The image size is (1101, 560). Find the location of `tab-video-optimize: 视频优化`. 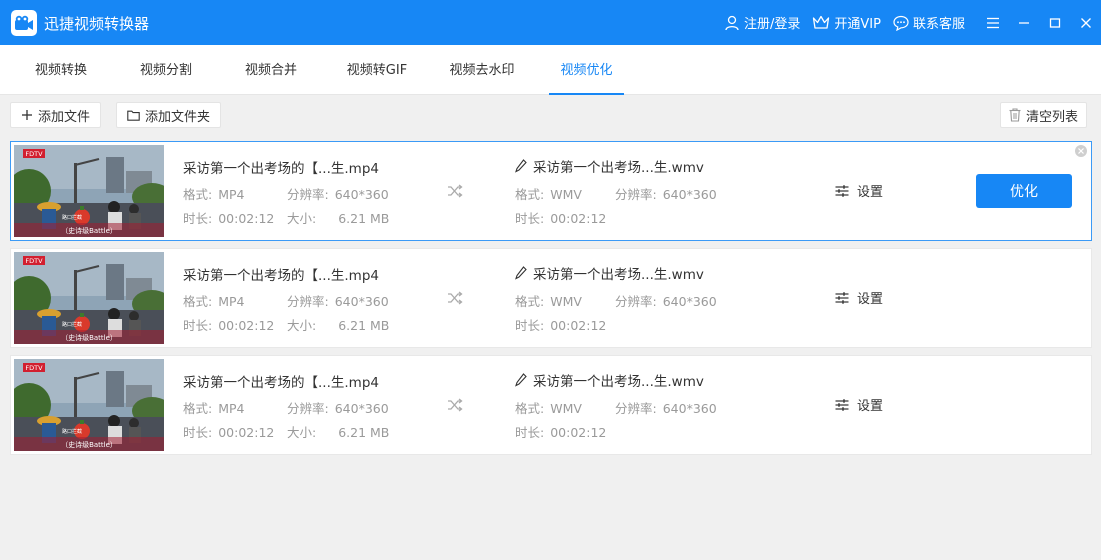

tab-video-optimize: 视频优化 is located at coordinates (586, 70).